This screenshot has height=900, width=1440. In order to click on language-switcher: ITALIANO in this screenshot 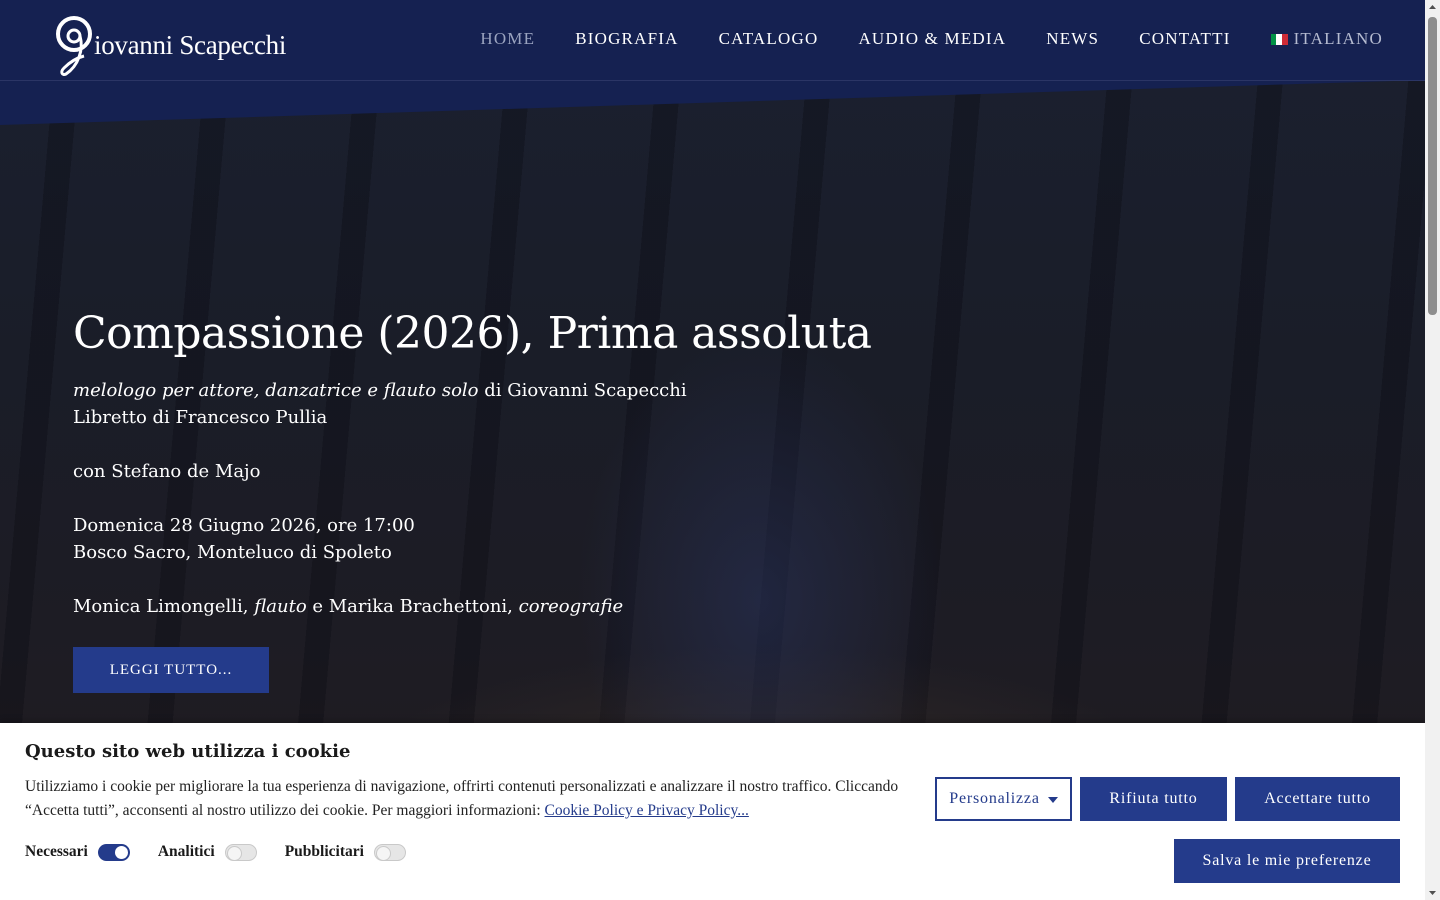, I will do `click(1326, 39)`.